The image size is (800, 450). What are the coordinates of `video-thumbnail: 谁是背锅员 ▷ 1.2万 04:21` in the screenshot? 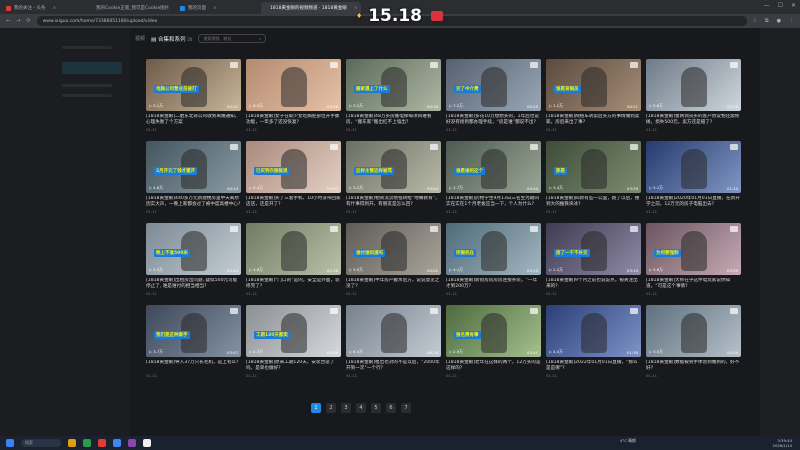 It's located at (593, 85).